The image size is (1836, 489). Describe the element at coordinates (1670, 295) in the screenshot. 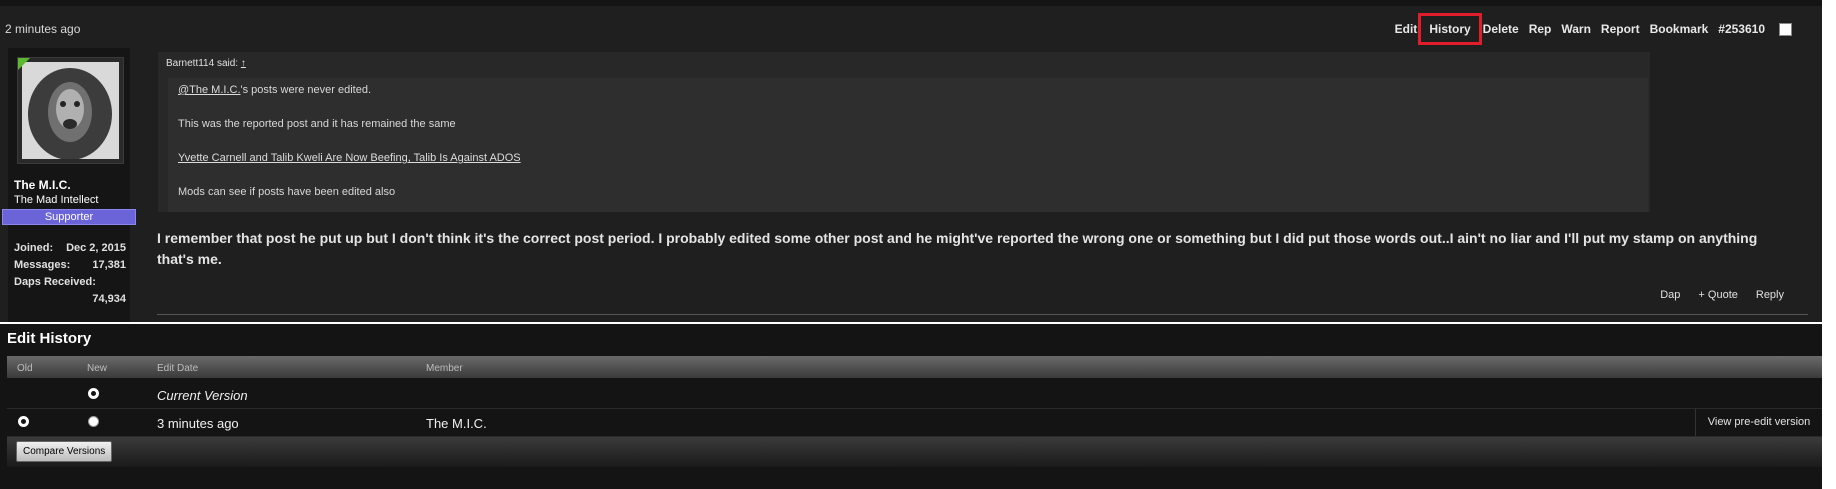

I see `dap-link: Dap` at that location.